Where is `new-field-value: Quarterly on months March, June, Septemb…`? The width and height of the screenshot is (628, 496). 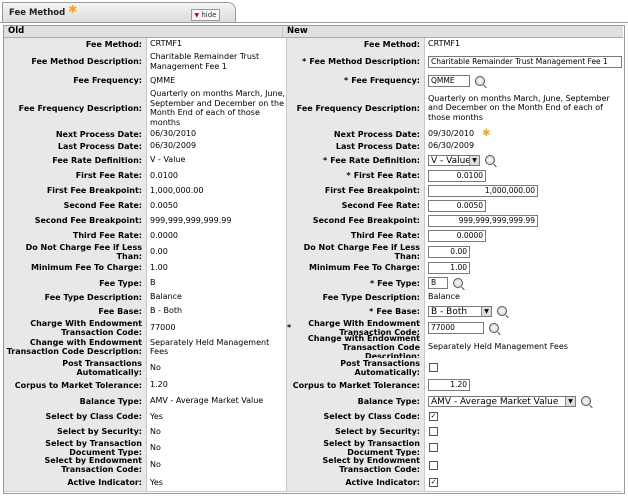 new-field-value: Quarterly on months March, June, Septemb… is located at coordinates (523, 108).